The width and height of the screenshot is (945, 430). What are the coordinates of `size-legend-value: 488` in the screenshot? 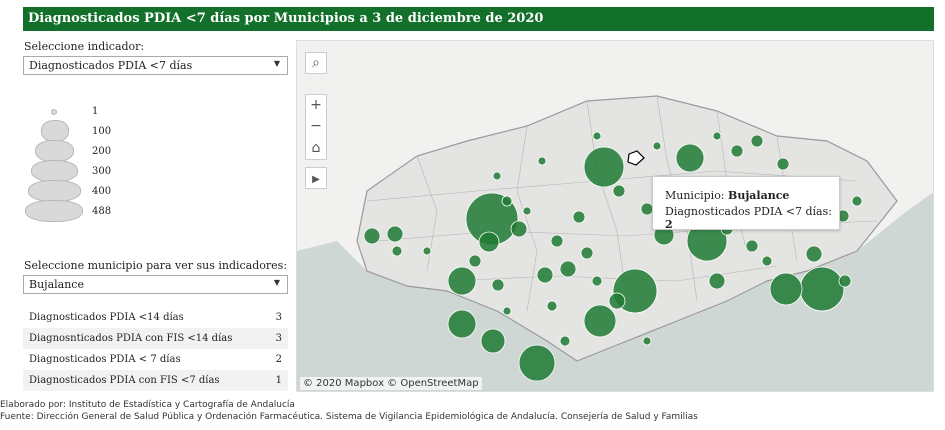 It's located at (102, 211).